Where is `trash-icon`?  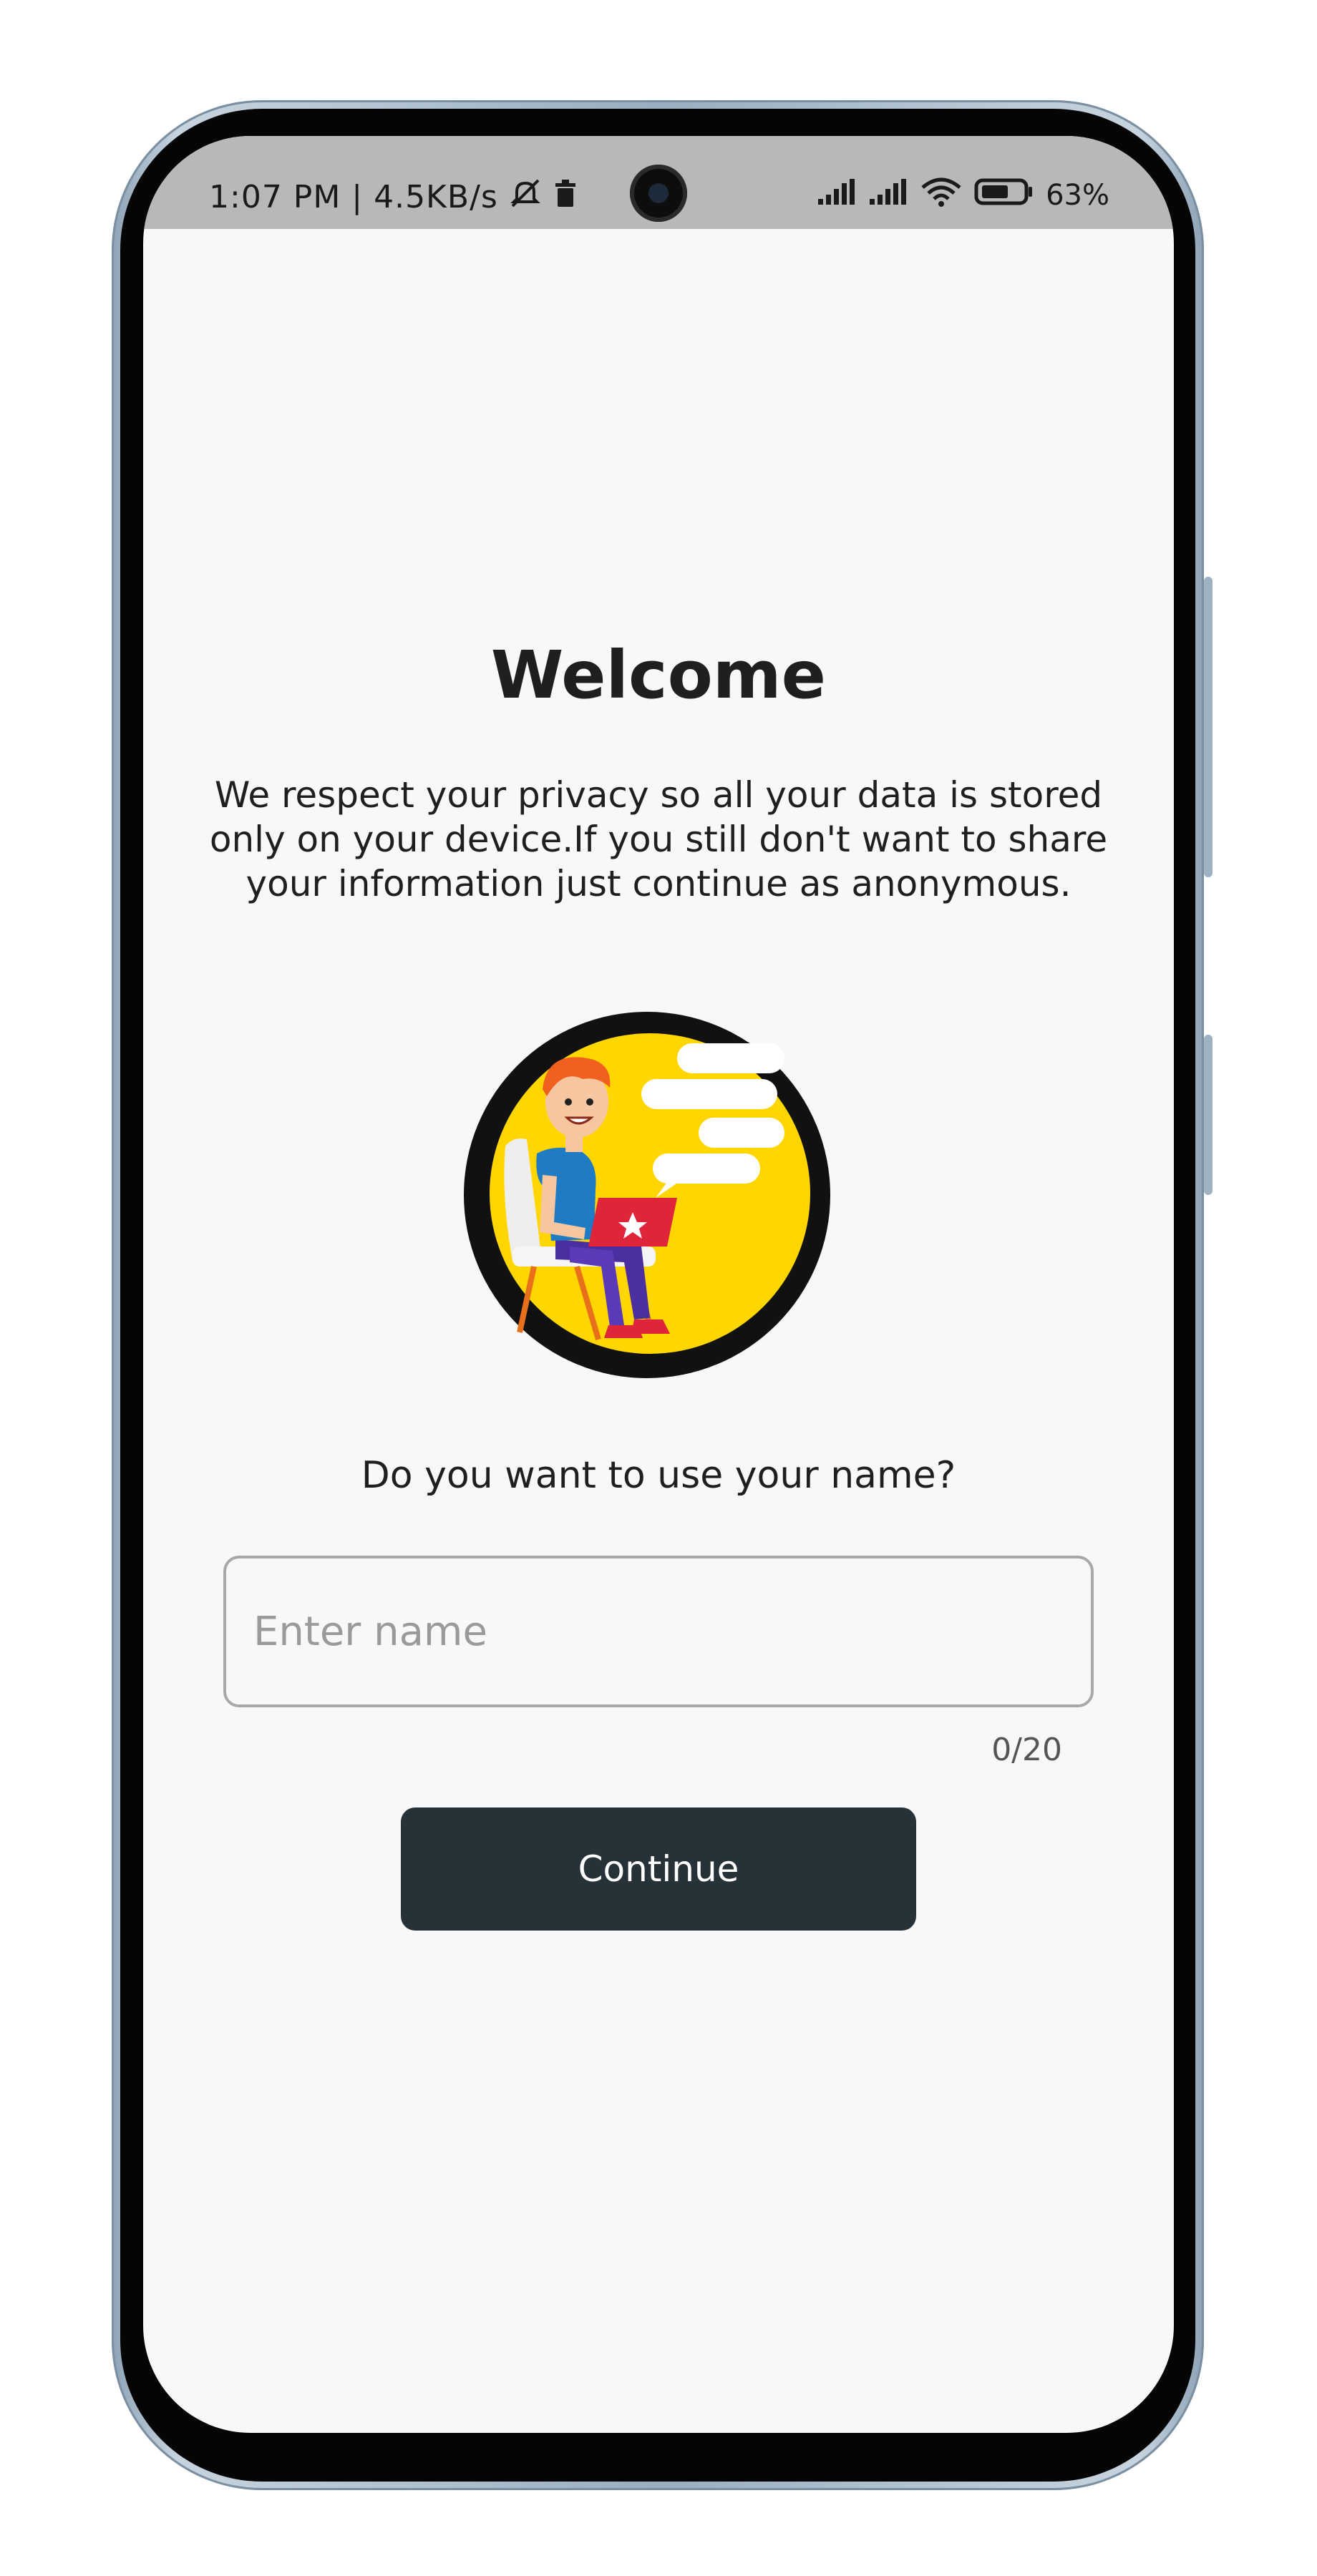
trash-icon is located at coordinates (565, 197).